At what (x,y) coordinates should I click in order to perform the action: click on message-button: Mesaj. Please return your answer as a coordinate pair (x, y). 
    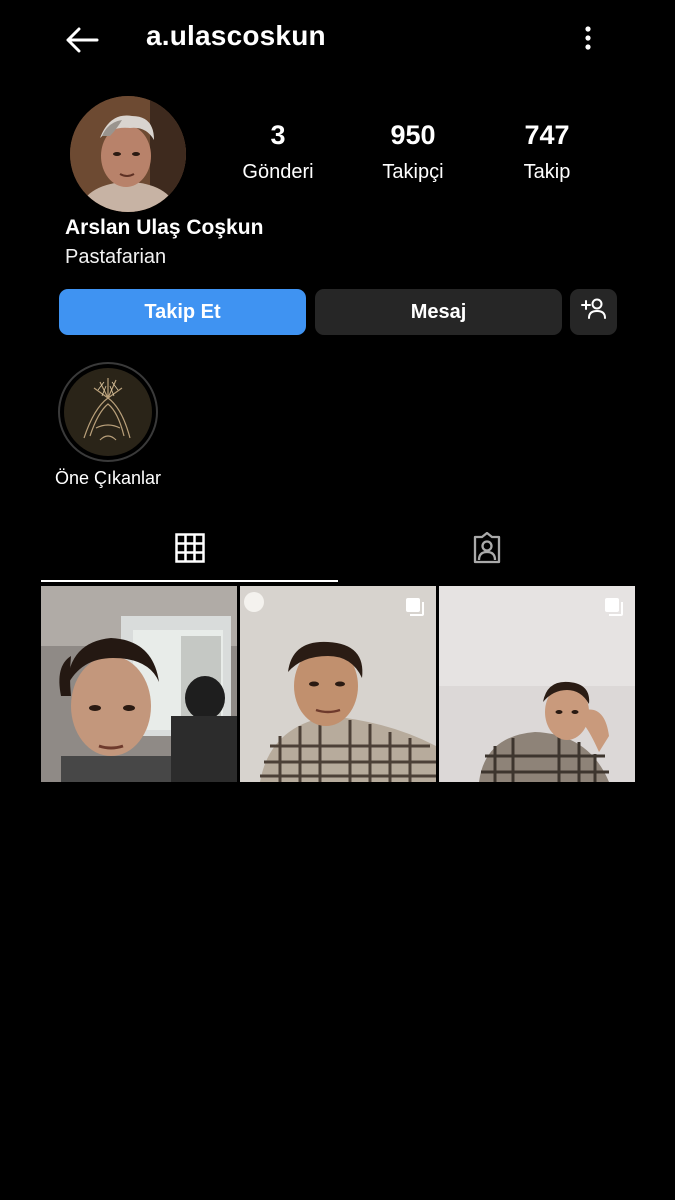
    Looking at the image, I should click on (438, 312).